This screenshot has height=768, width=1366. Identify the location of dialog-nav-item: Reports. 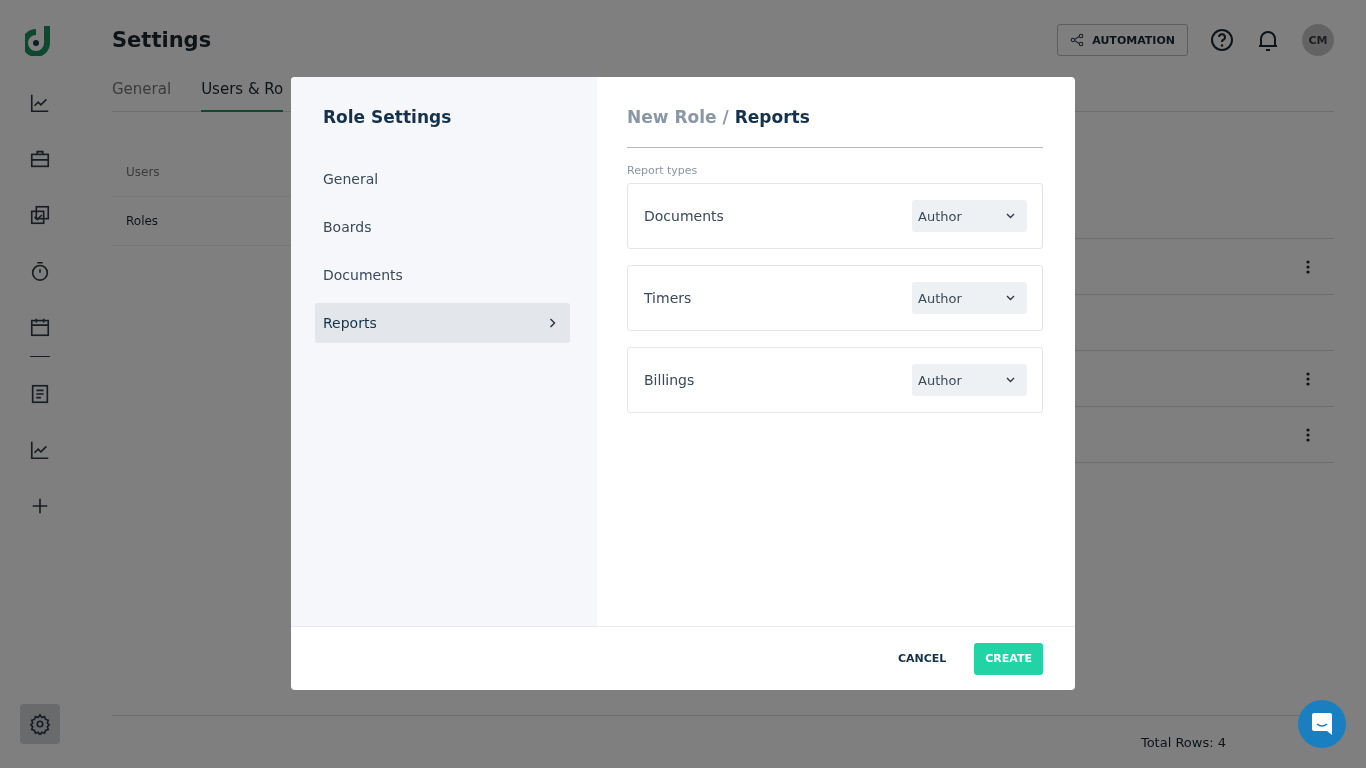
(442, 323).